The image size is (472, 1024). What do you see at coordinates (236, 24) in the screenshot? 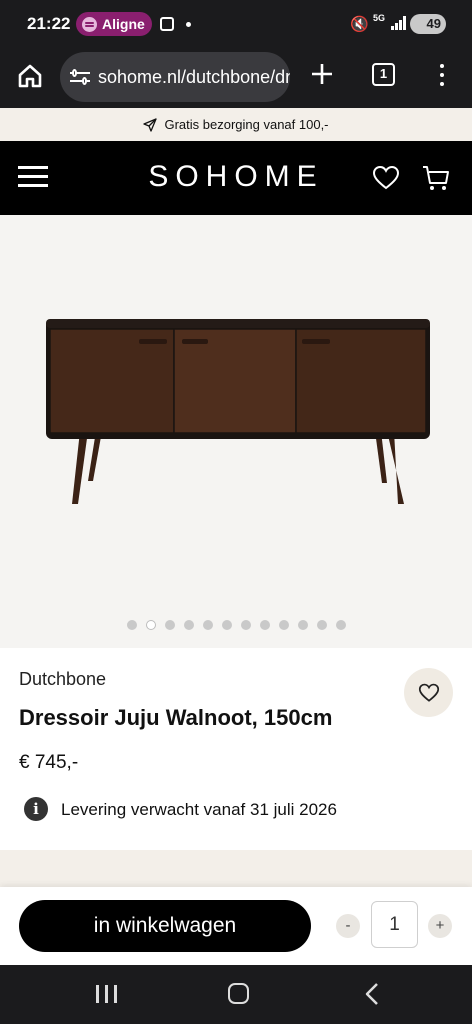
I see `status-bar: 21:22 Aligne 🔇 5G 49` at bounding box center [236, 24].